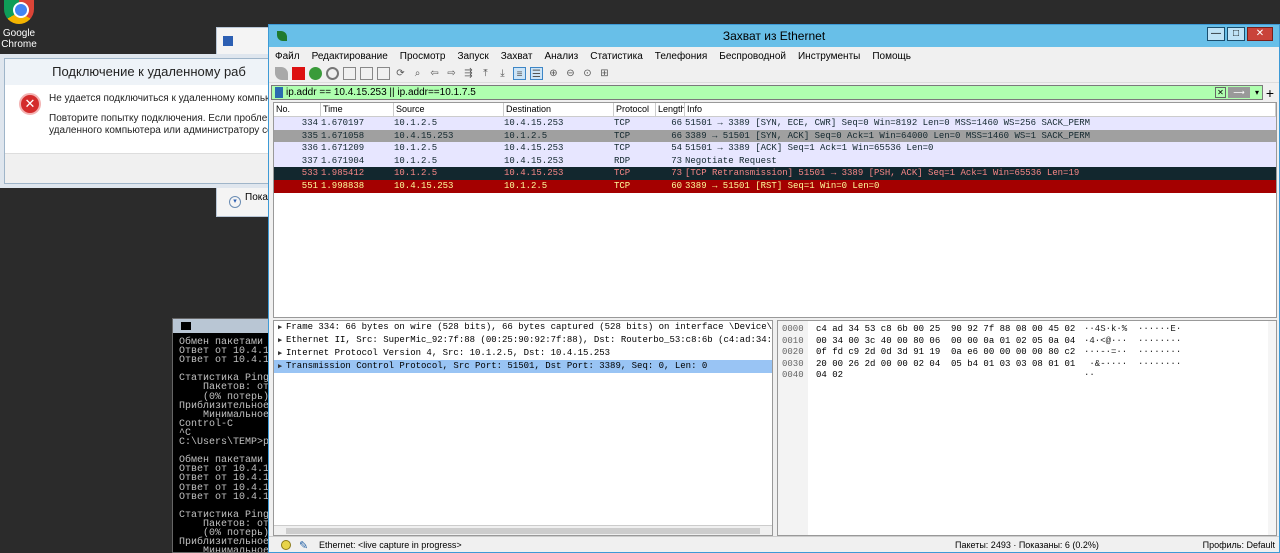 Image resolution: width=1280 pixels, height=553 pixels. What do you see at coordinates (570, 73) in the screenshot?
I see `zoom-out-icon: ⊖` at bounding box center [570, 73].